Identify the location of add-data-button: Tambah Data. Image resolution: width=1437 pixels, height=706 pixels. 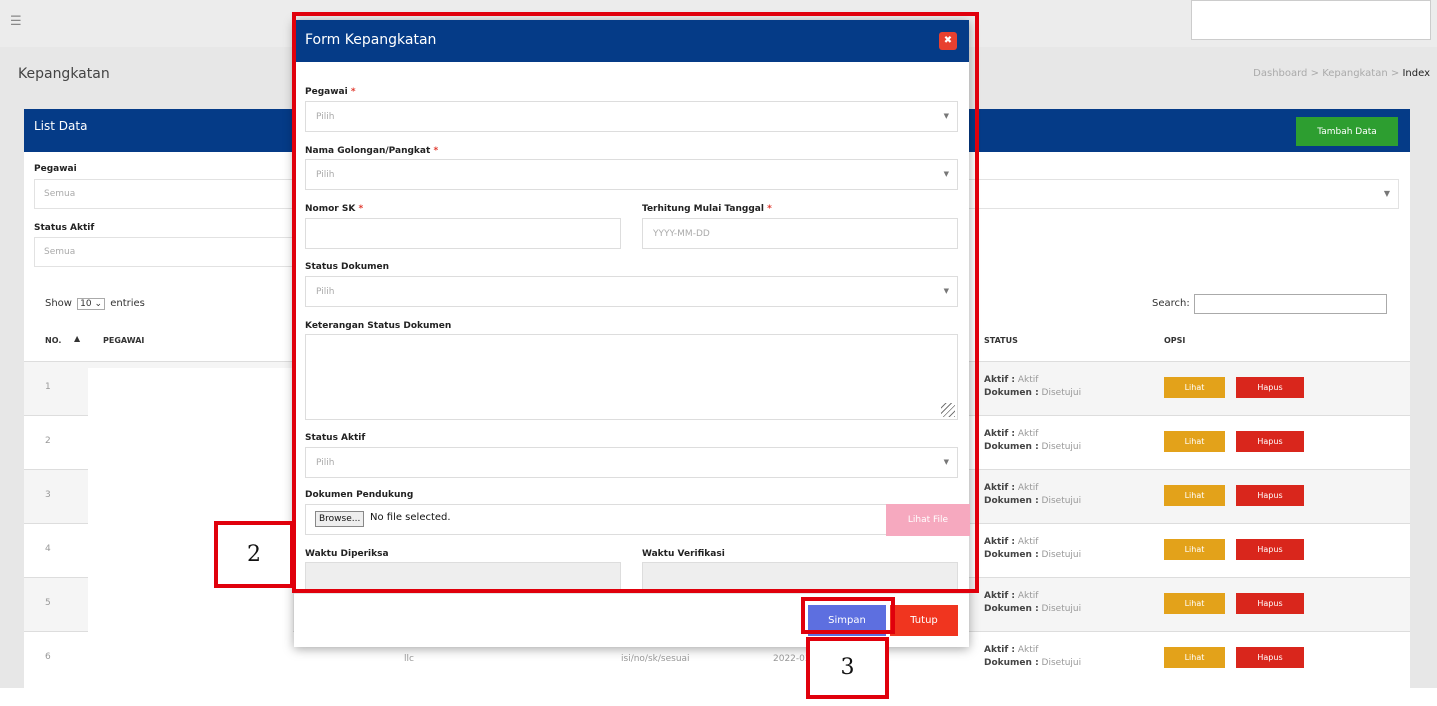
(1347, 131).